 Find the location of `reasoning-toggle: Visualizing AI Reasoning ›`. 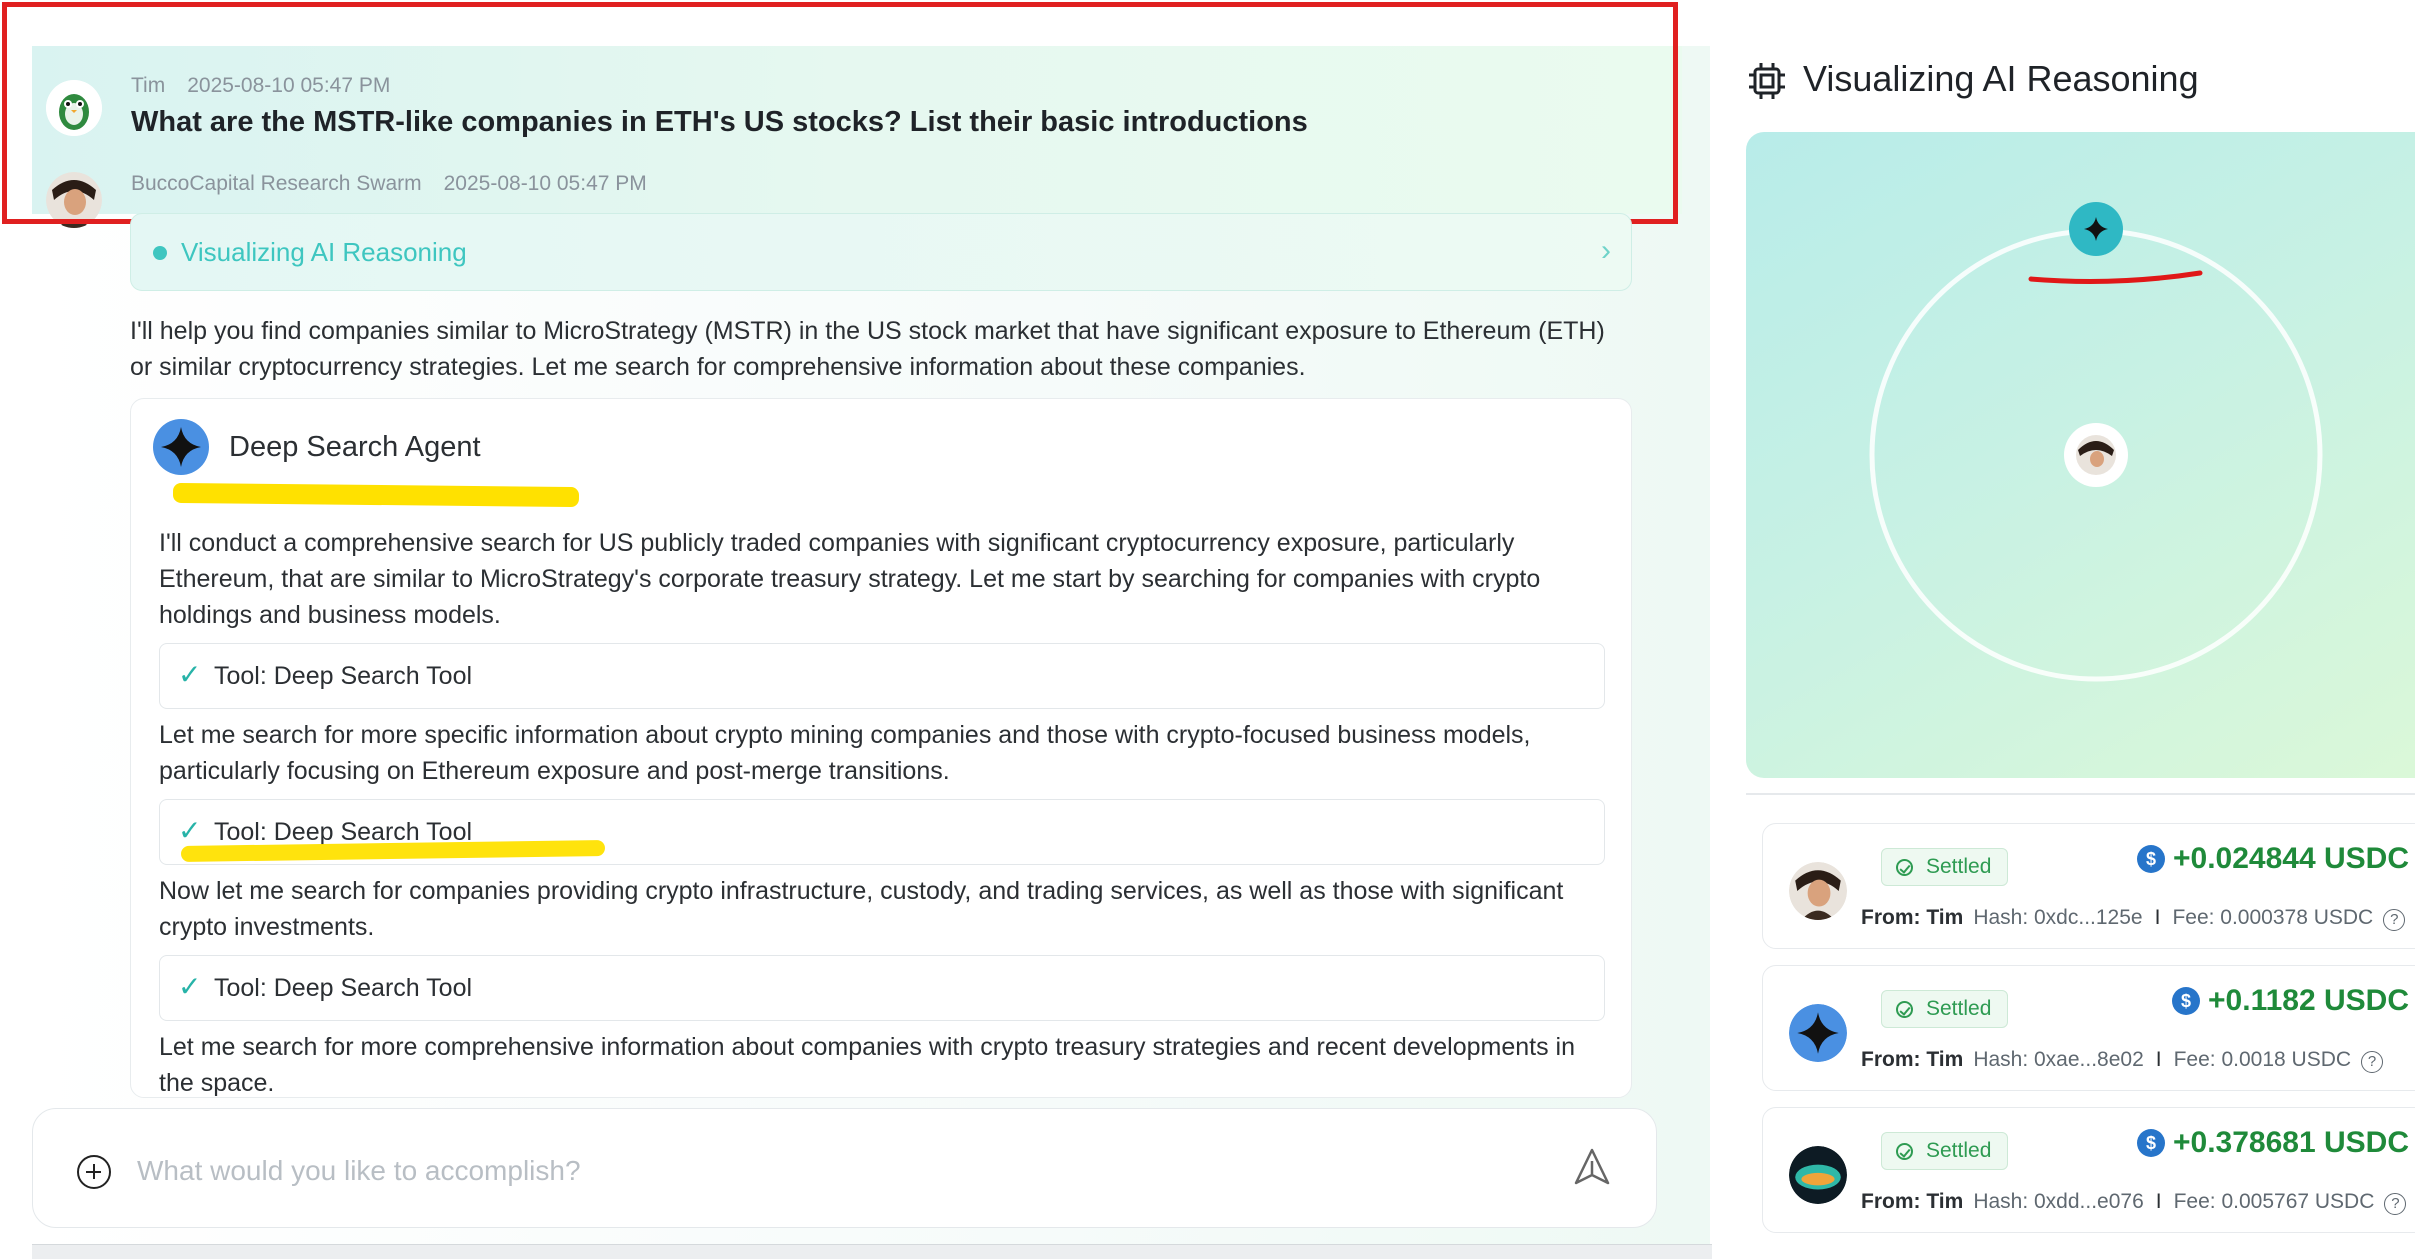

reasoning-toggle: Visualizing AI Reasoning › is located at coordinates (881, 252).